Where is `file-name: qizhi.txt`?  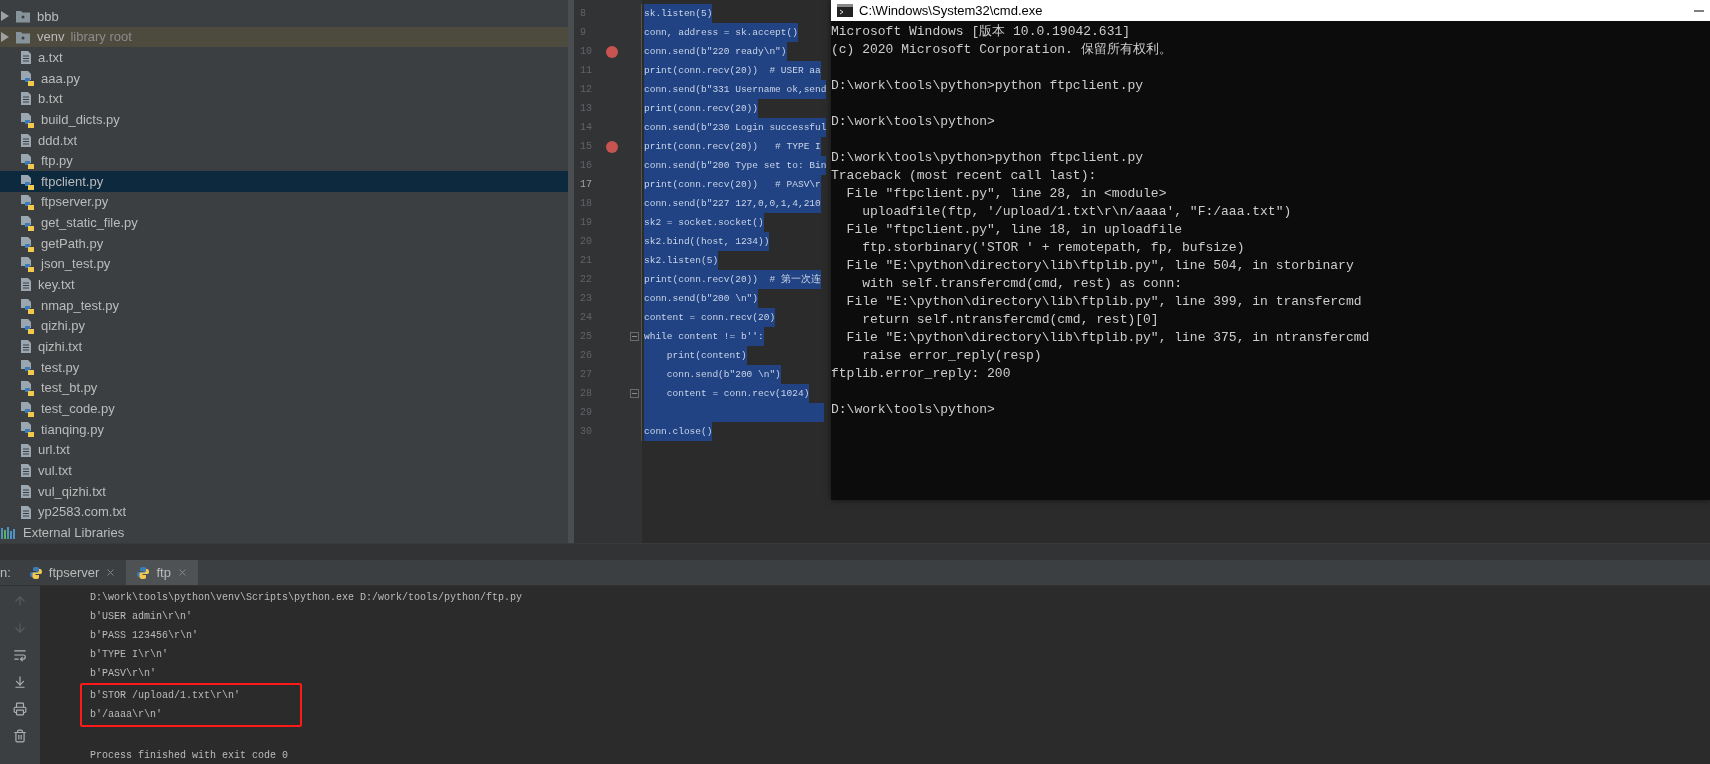
file-name: qizhi.txt is located at coordinates (60, 347).